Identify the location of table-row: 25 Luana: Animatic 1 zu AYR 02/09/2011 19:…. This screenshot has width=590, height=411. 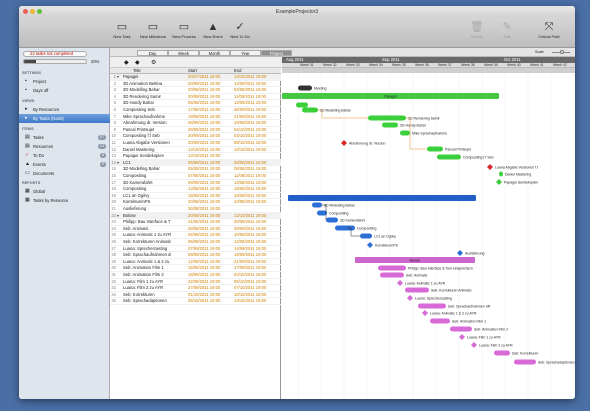
(195, 235).